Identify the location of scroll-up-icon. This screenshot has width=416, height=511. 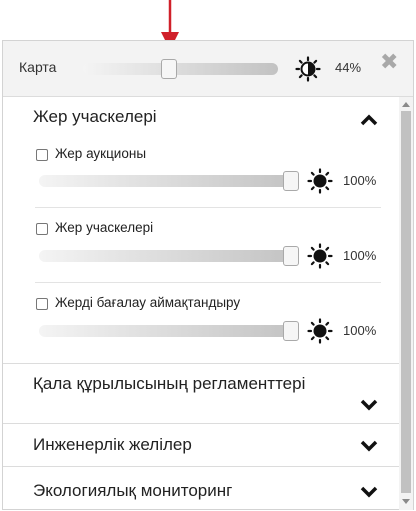
(406, 104).